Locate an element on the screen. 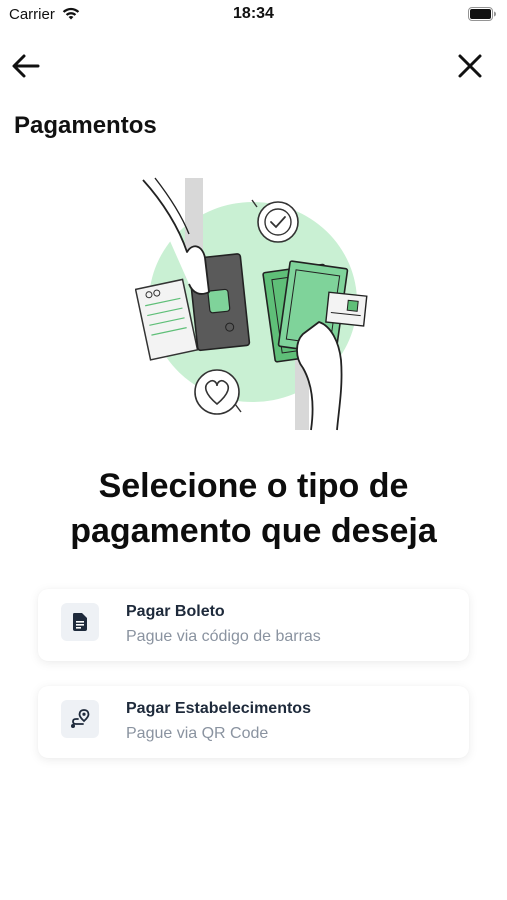 Image resolution: width=507 pixels, height=900 pixels. headline-line-2: pagamento que deseja is located at coordinates (253, 531).